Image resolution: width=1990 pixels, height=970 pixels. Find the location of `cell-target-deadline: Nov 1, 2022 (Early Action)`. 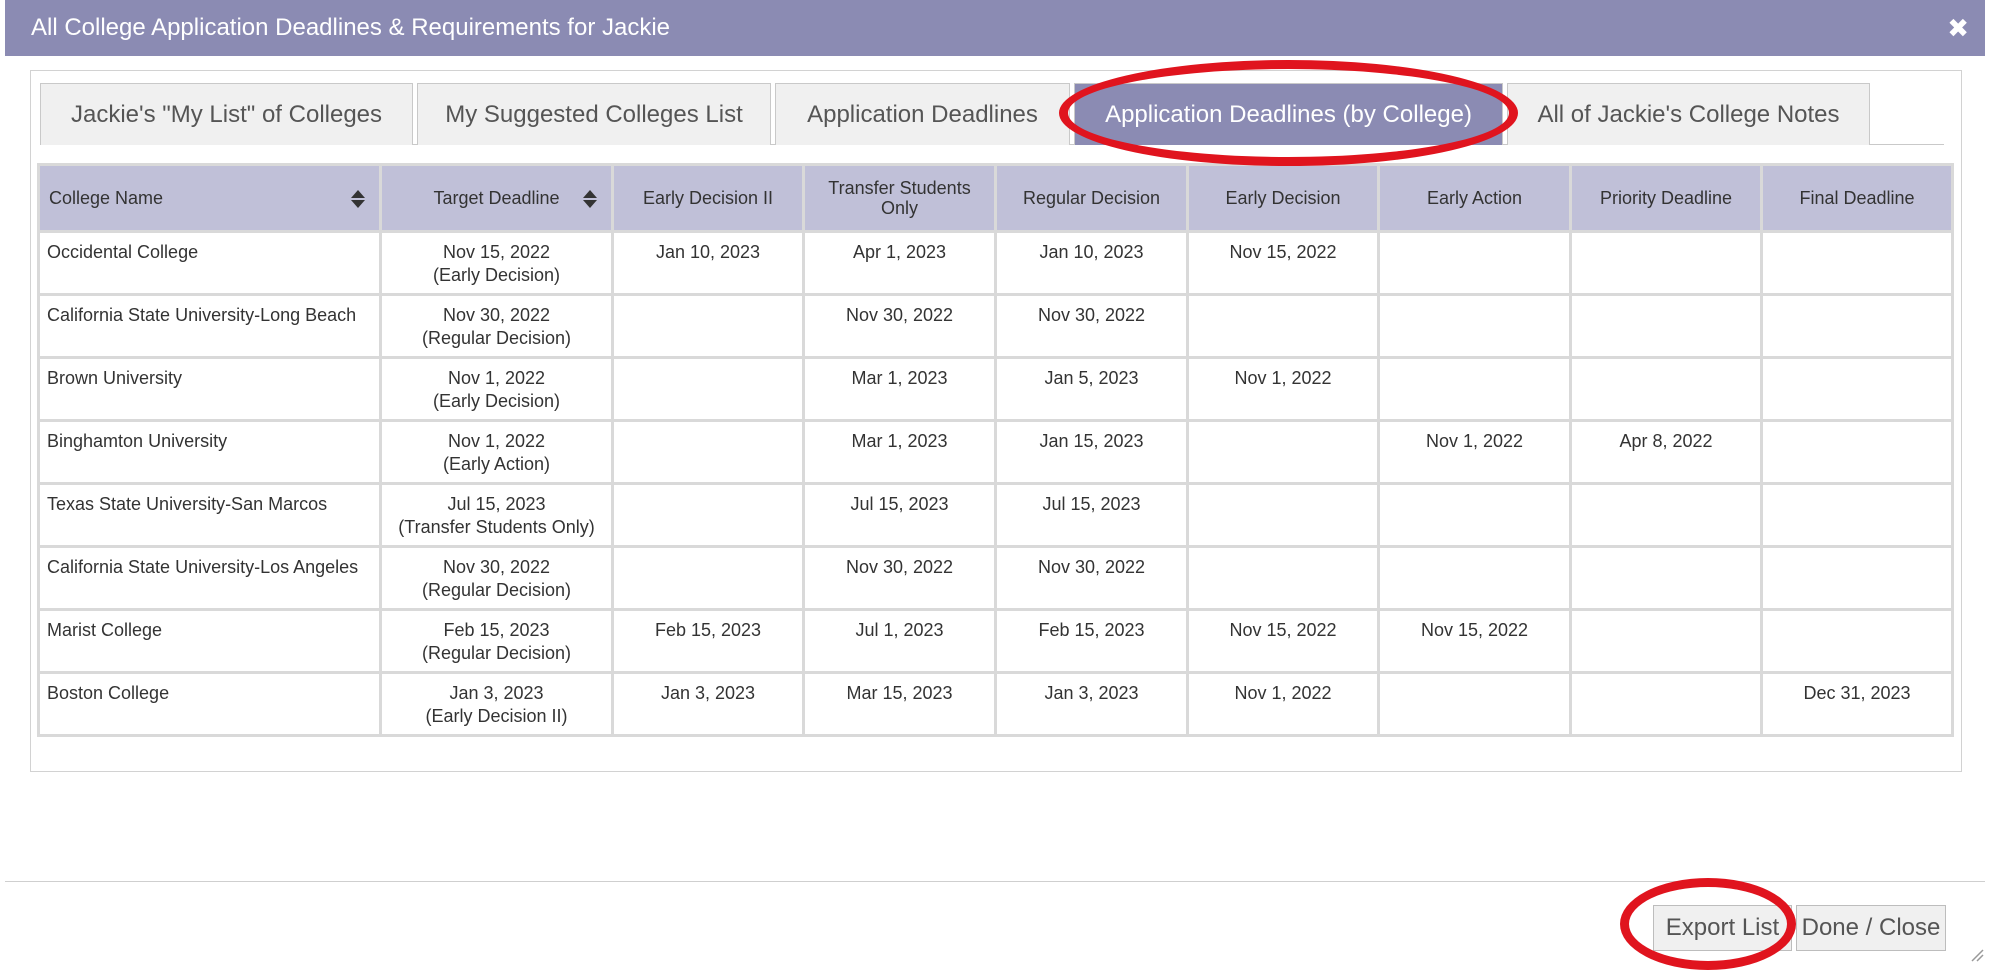

cell-target-deadline: Nov 1, 2022 (Early Action) is located at coordinates (496, 452).